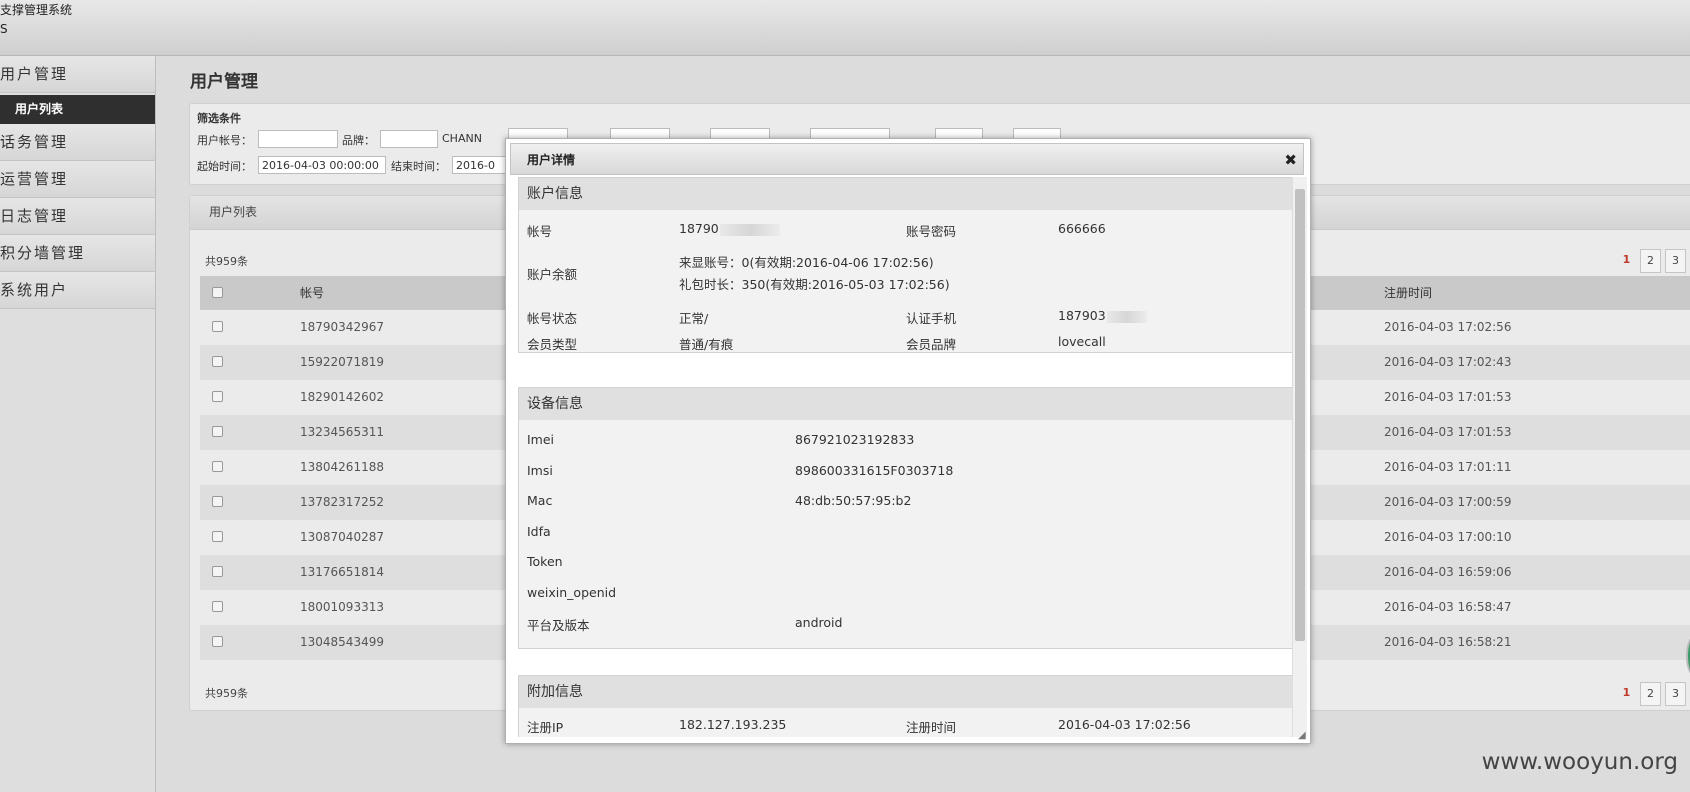 The image size is (1690, 792). I want to click on sidebar-group-call-management: 话务管理, so click(77, 142).